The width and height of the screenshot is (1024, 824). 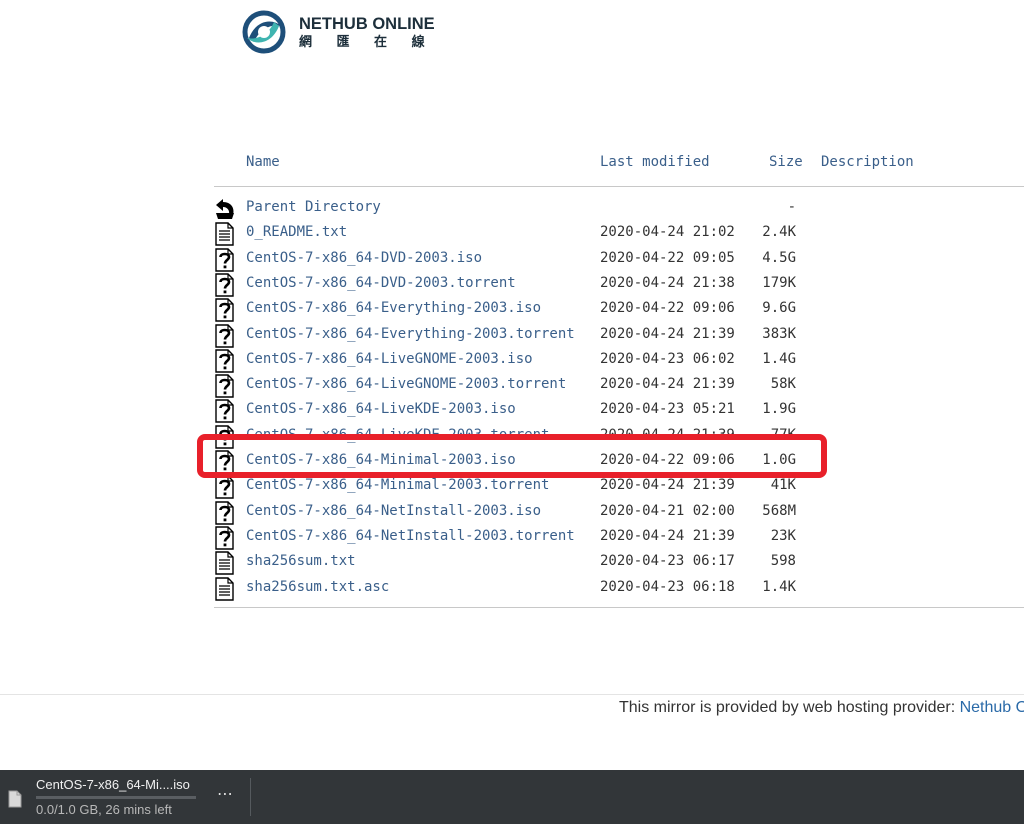 I want to click on file-size: 9.6G, so click(x=779, y=308).